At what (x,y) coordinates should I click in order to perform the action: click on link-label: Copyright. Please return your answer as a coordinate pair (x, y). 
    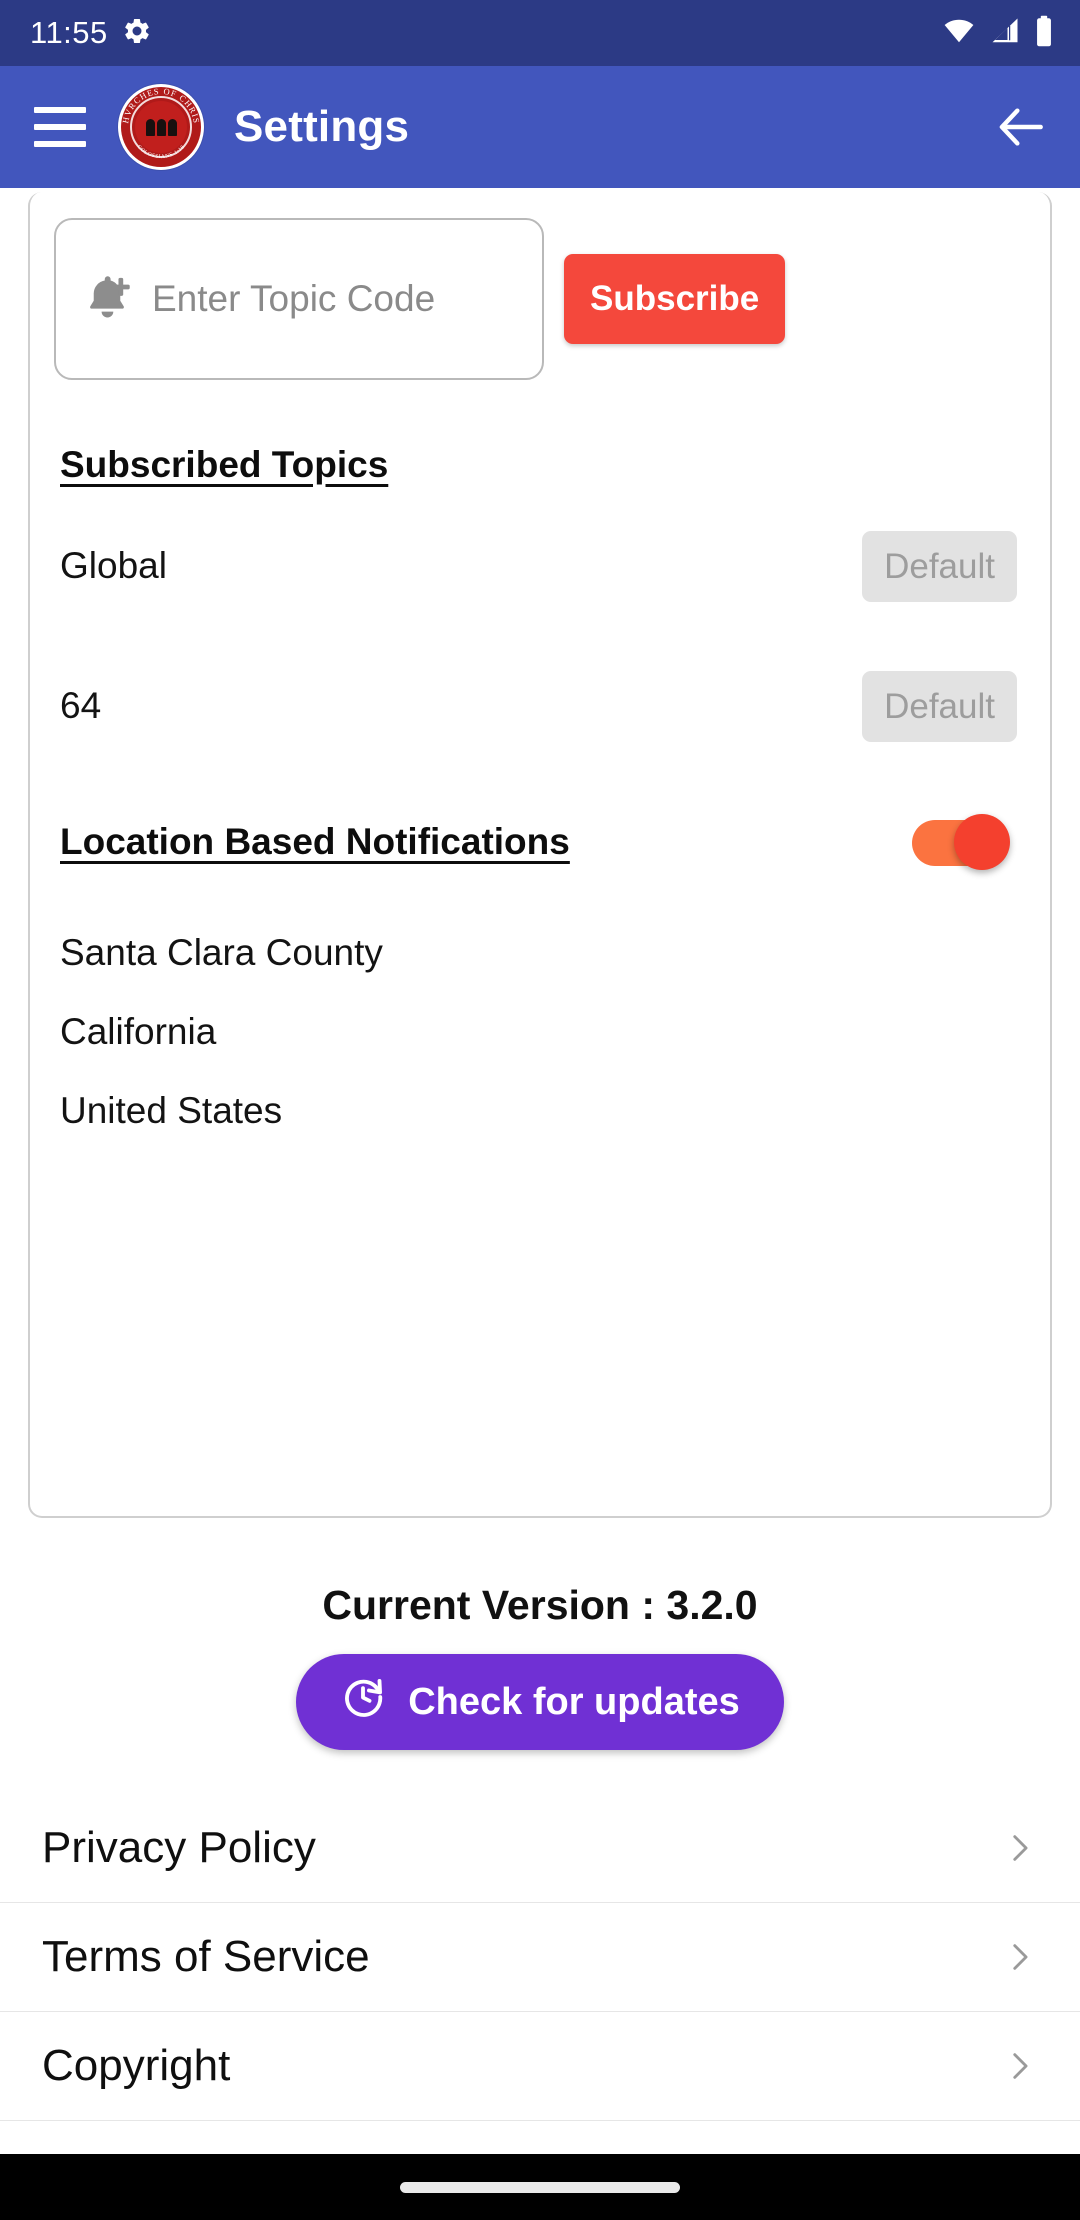
    Looking at the image, I should click on (136, 2065).